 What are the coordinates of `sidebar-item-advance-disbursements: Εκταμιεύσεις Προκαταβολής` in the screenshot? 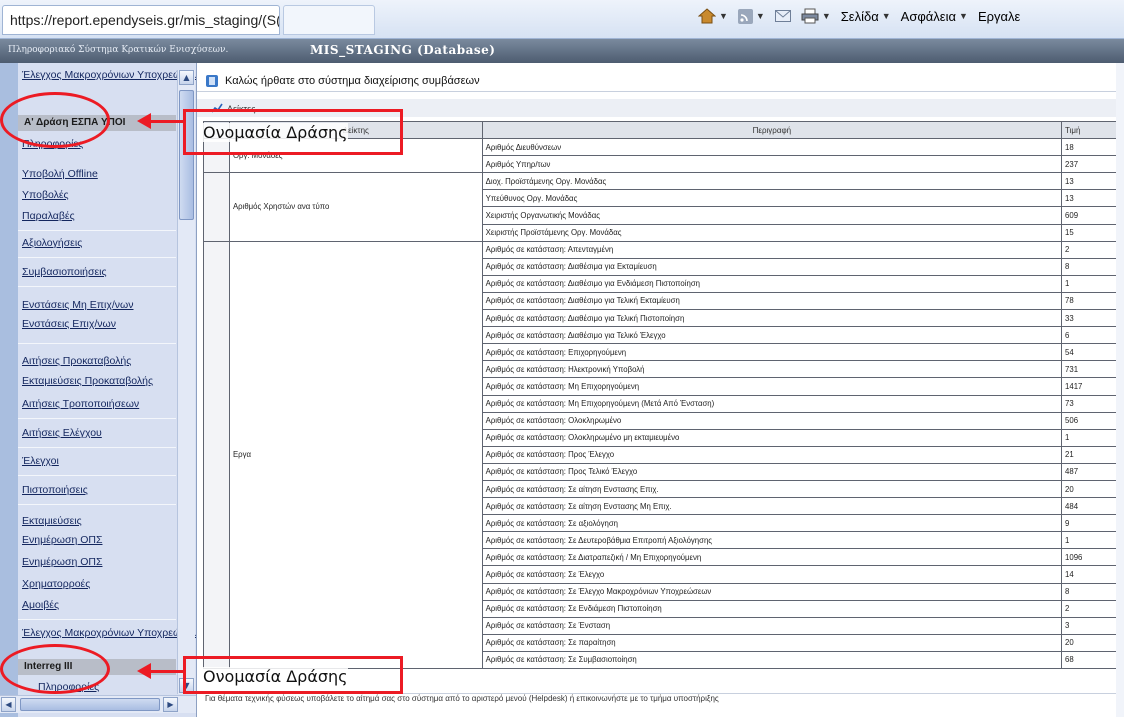 It's located at (87, 381).